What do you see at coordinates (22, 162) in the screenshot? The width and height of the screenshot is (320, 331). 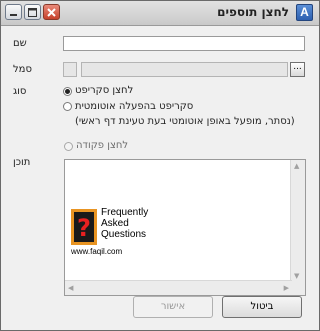 I see `content-label: תוכן` at bounding box center [22, 162].